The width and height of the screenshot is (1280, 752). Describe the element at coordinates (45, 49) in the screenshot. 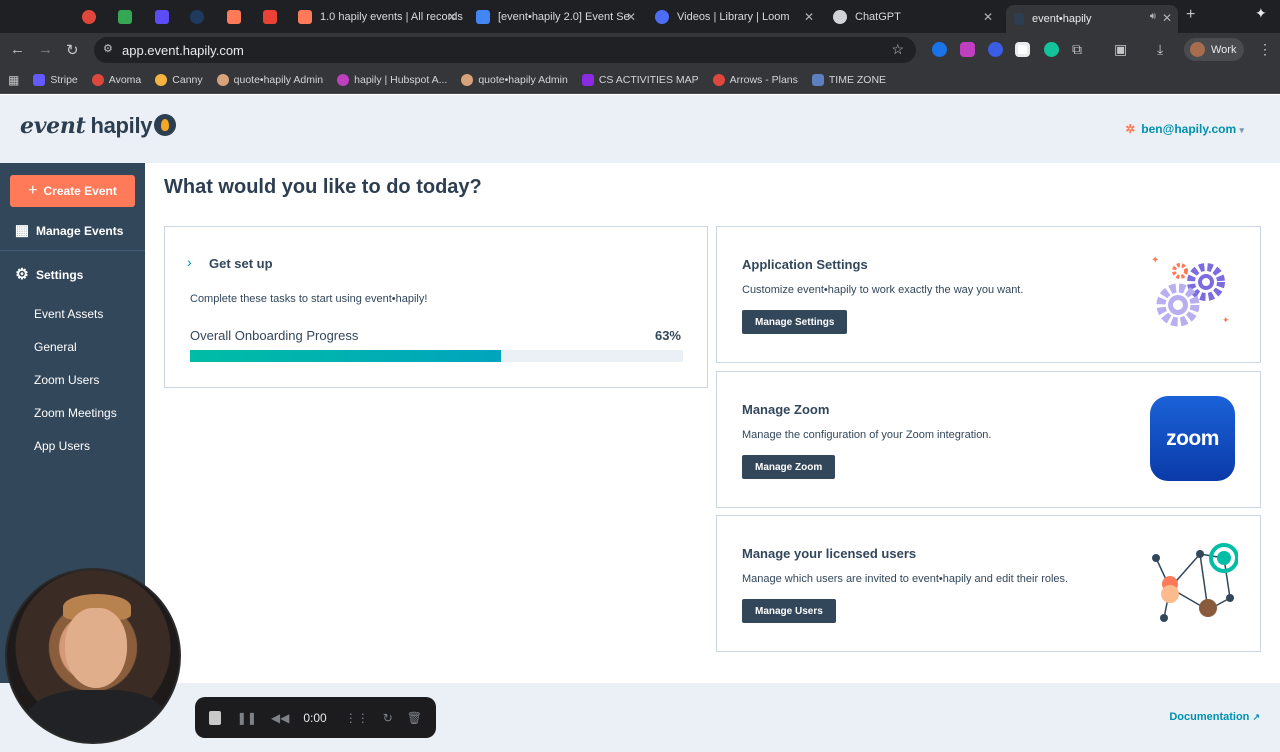

I see `forward-icon: →` at that location.